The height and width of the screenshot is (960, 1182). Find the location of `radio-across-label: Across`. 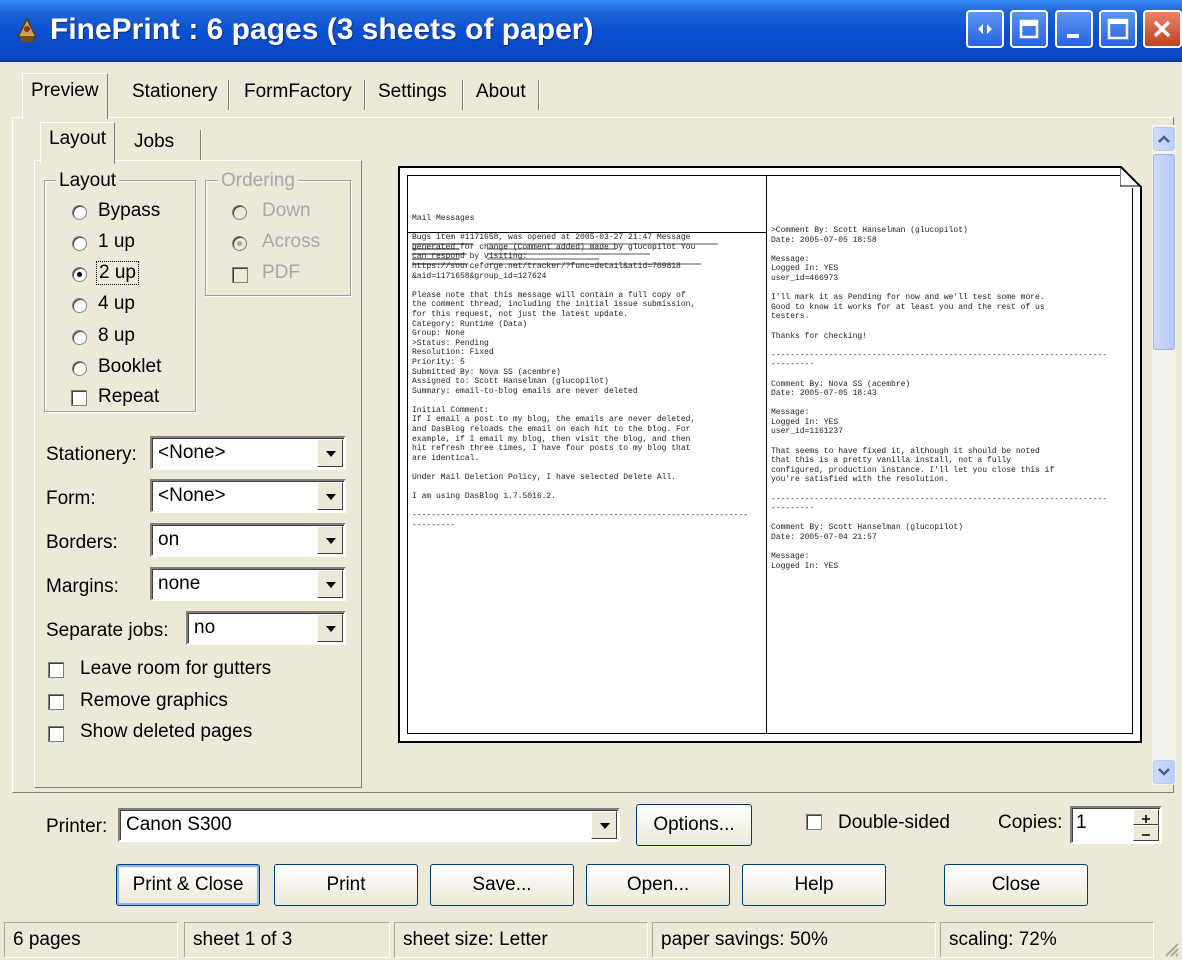

radio-across-label: Across is located at coordinates (291, 241).